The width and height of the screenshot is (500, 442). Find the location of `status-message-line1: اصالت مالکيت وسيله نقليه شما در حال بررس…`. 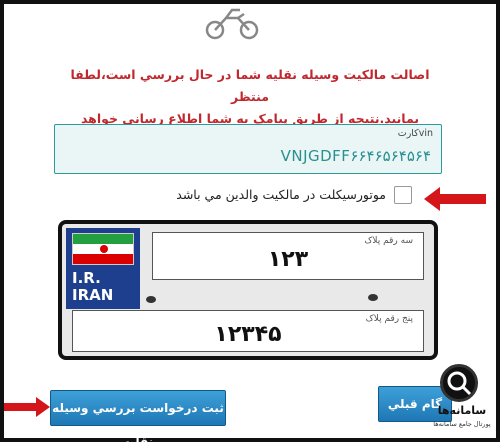

status-message-line1: اصالت مالکيت وسيله نقليه شما در حال بررس… is located at coordinates (250, 85).